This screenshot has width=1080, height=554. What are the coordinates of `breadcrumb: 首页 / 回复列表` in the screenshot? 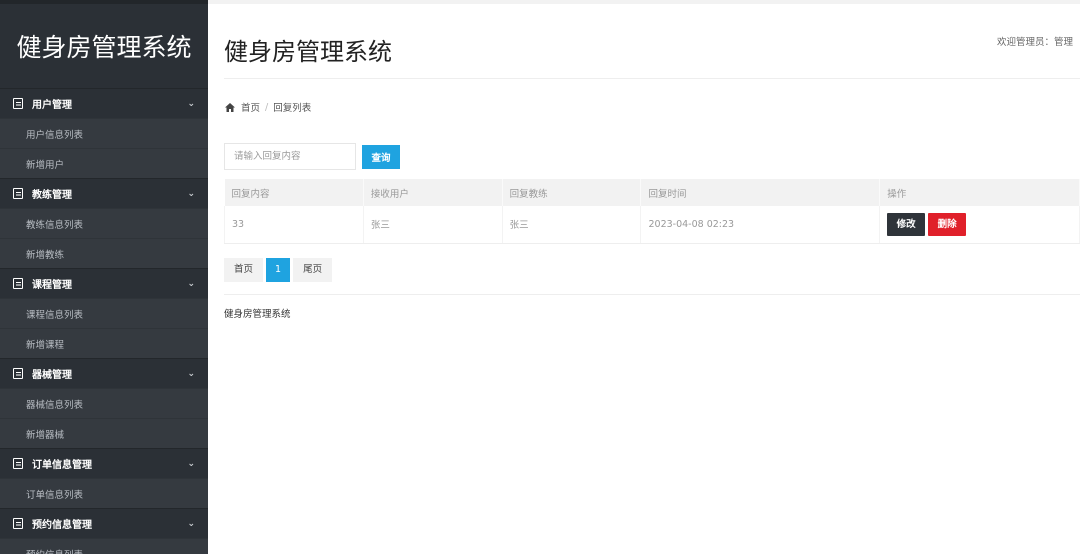 It's located at (268, 107).